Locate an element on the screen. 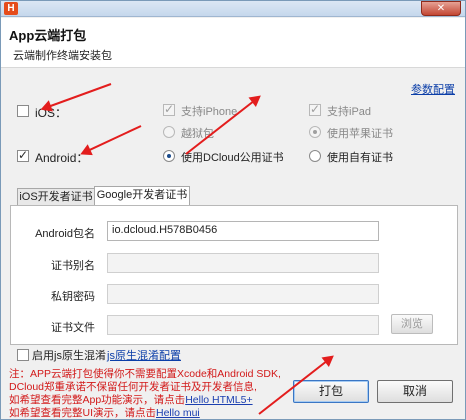  key-password-label: 私钥密码 is located at coordinates (73, 297).